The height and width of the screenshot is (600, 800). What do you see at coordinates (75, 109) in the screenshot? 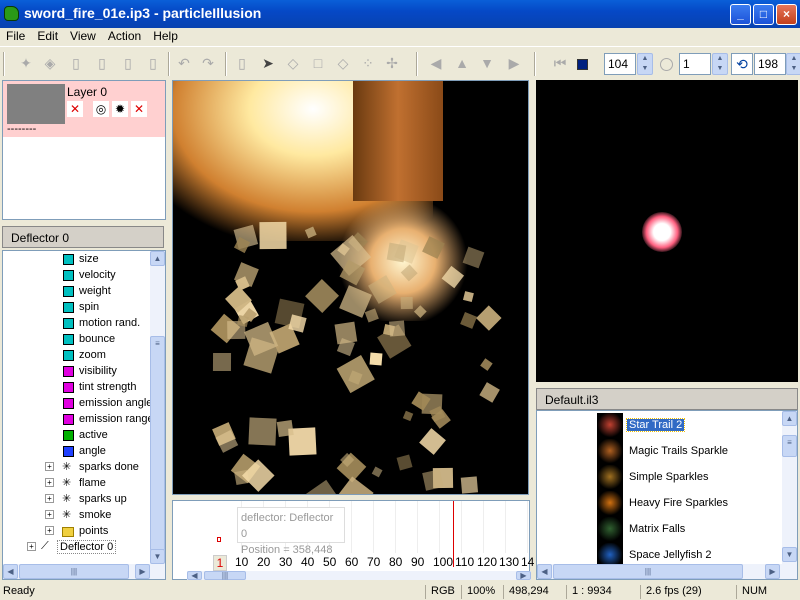
I see `layer-disabled-icon: ✕` at bounding box center [75, 109].